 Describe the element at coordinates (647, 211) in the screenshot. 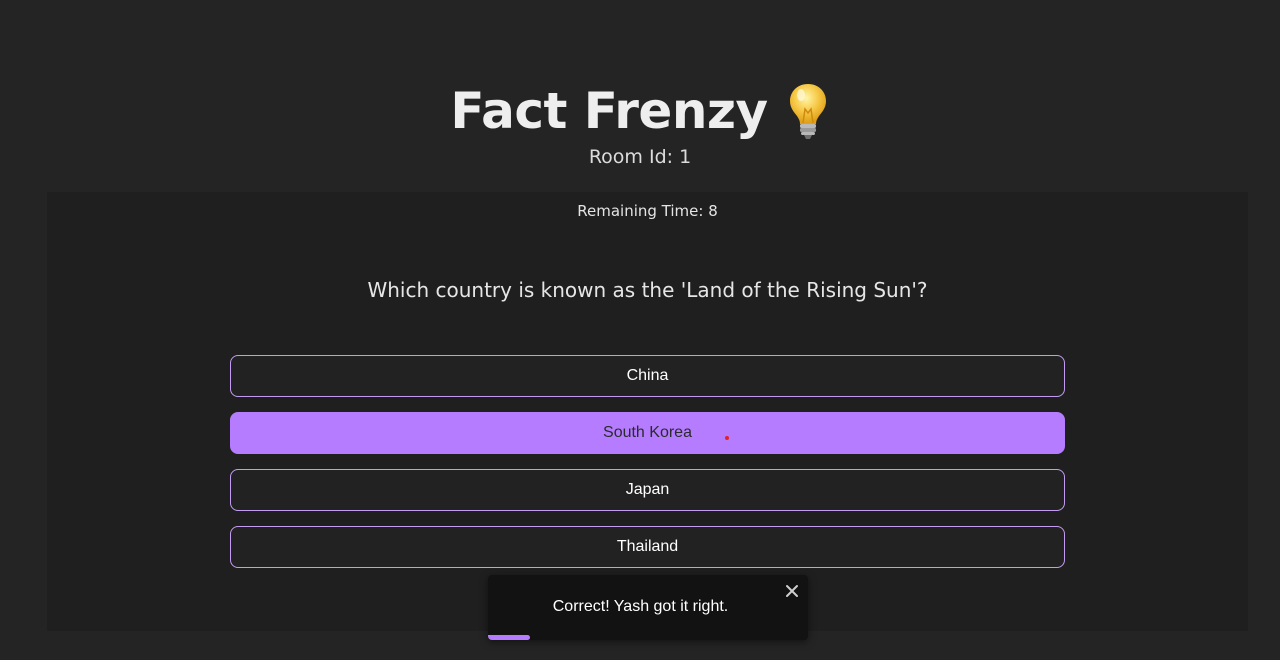

I see `remaining-time: Remaining Time: 8` at that location.